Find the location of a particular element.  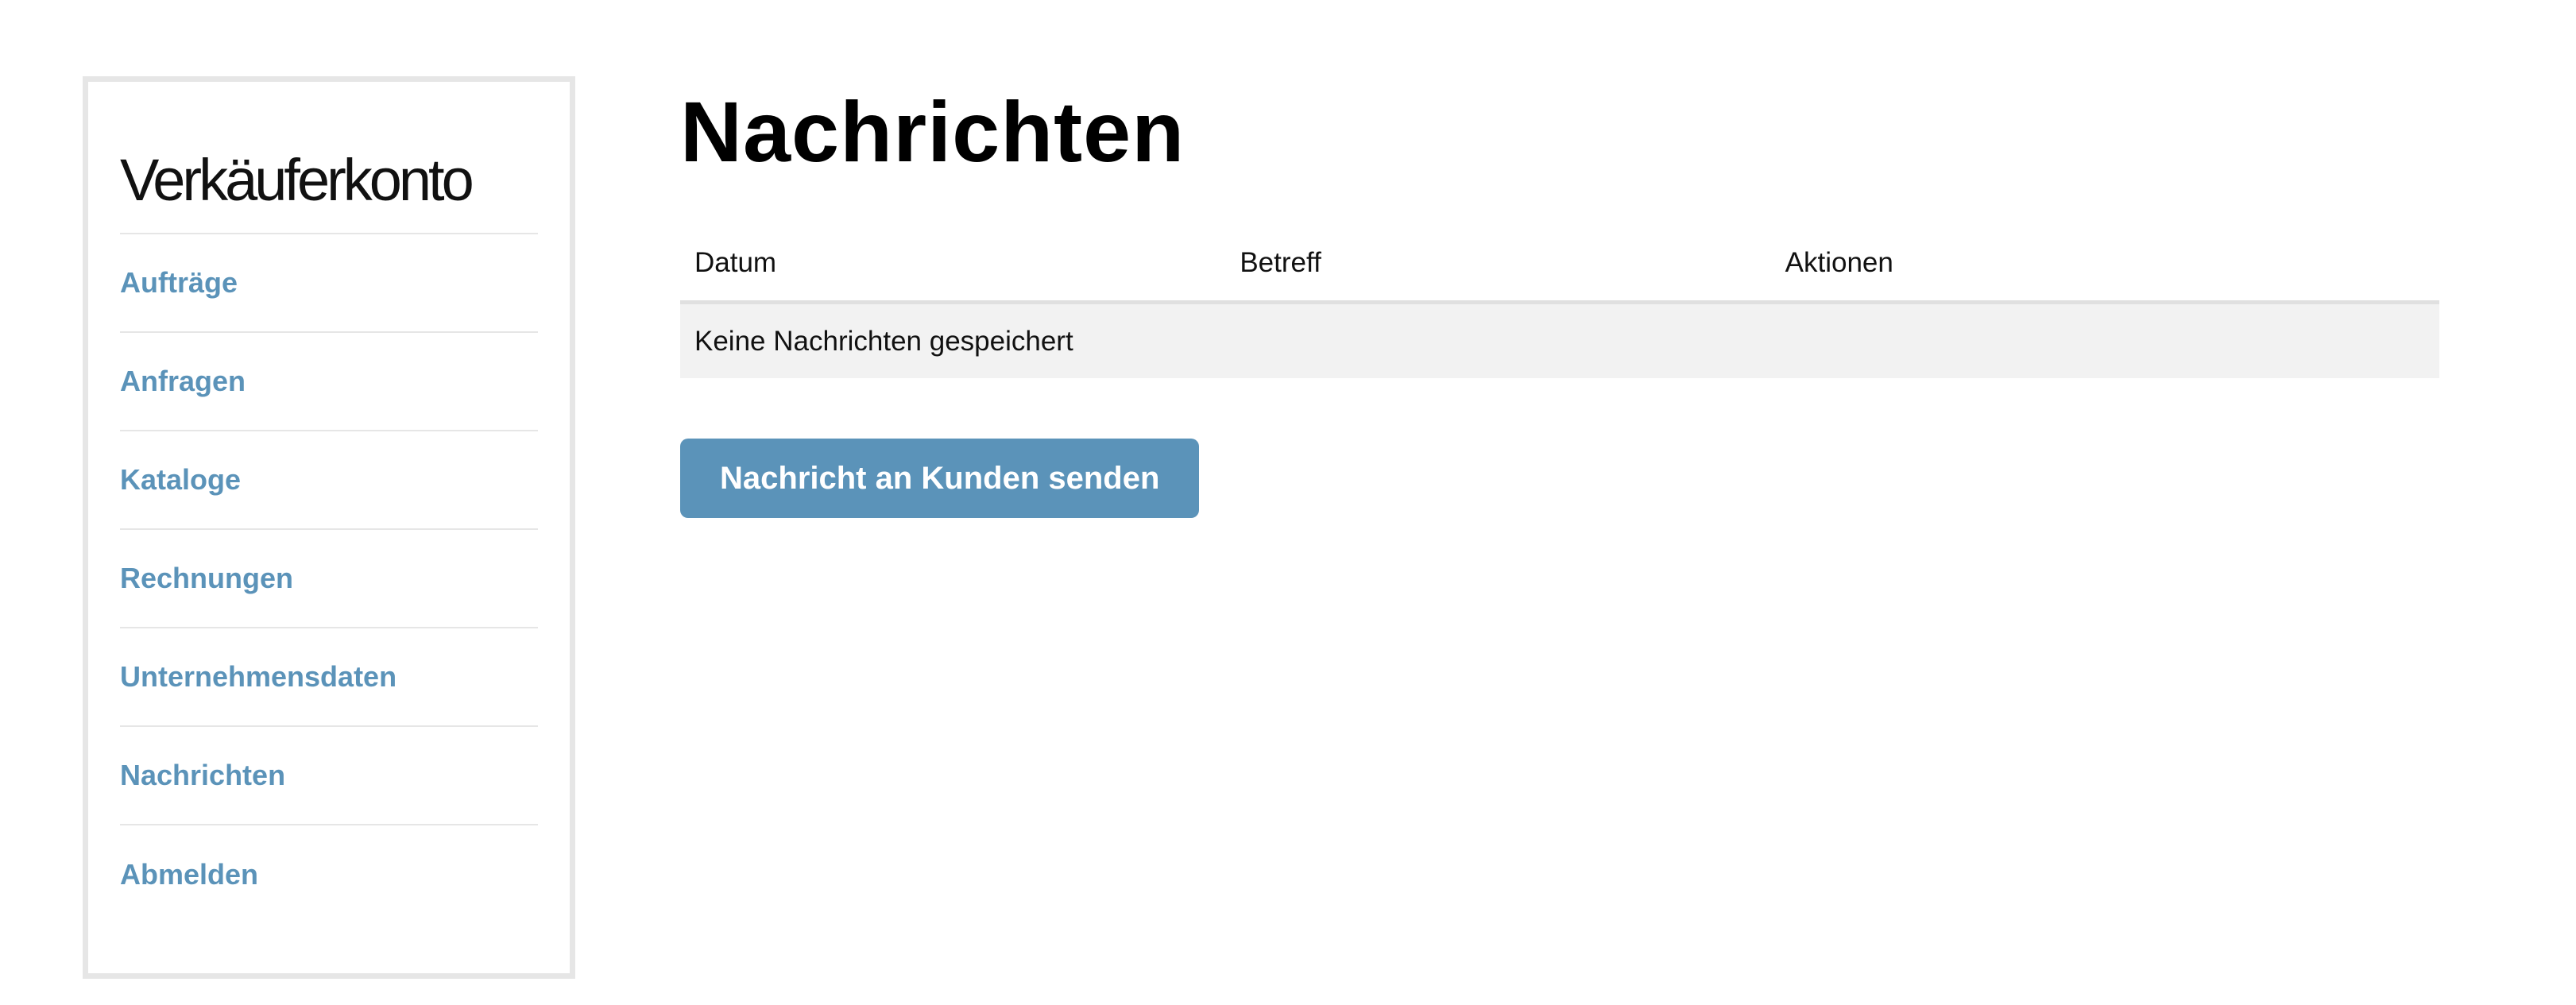

page-title: Nachrichten is located at coordinates (933, 131).